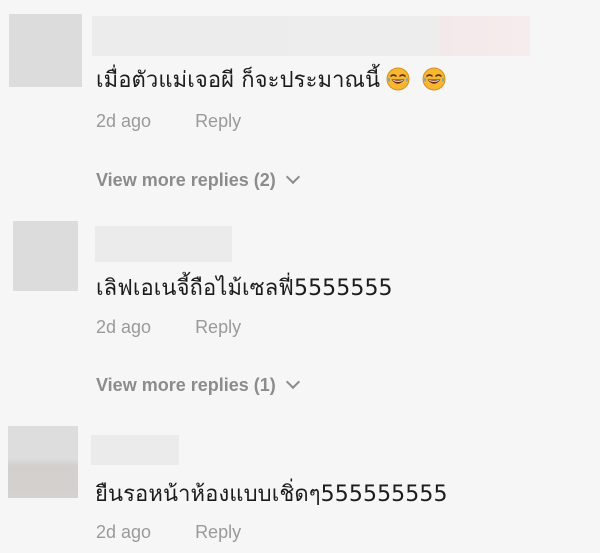 Image resolution: width=600 pixels, height=553 pixels. Describe the element at coordinates (271, 494) in the screenshot. I see `comment-text: ยืนรอหน้าห้องแบบเชิ่ดๆ555555555` at that location.